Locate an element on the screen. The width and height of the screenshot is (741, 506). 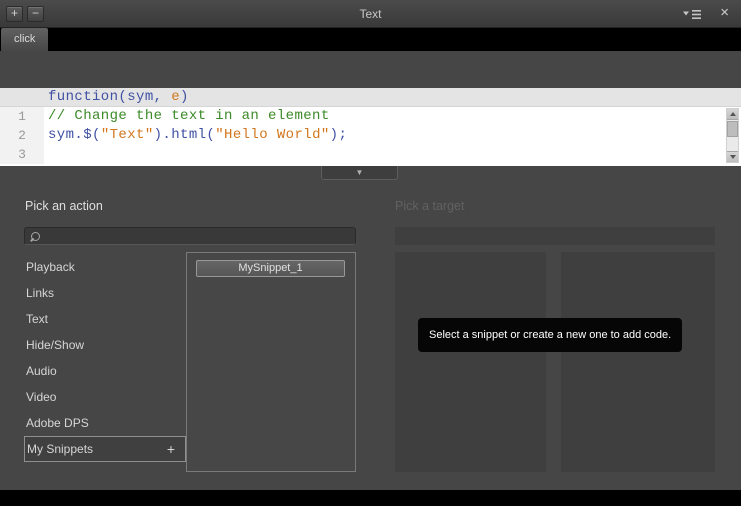
snippet-item-mysnippet-1: MySnippet_1 is located at coordinates (270, 268).